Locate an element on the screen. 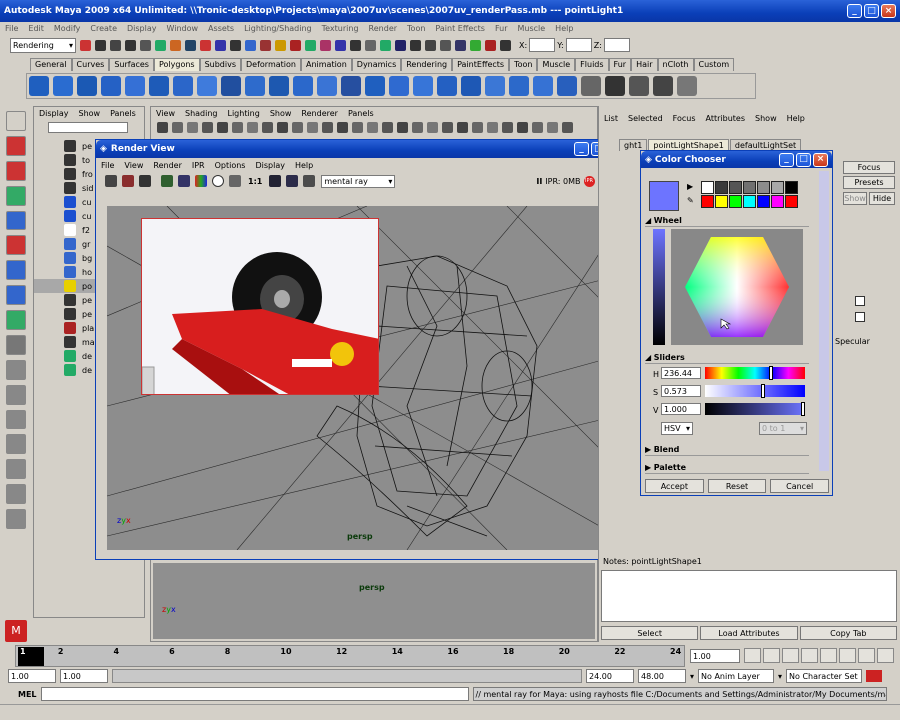 The image size is (900, 720). viewport-canvas: persp is located at coordinates (374, 601).